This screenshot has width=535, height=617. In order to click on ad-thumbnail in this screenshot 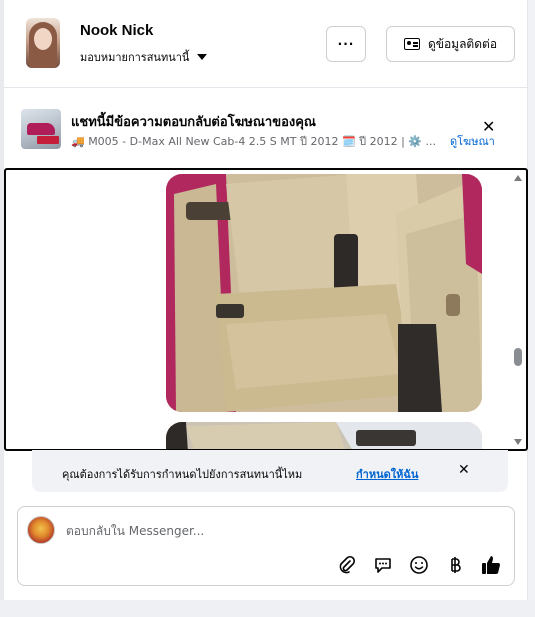, I will do `click(41, 129)`.